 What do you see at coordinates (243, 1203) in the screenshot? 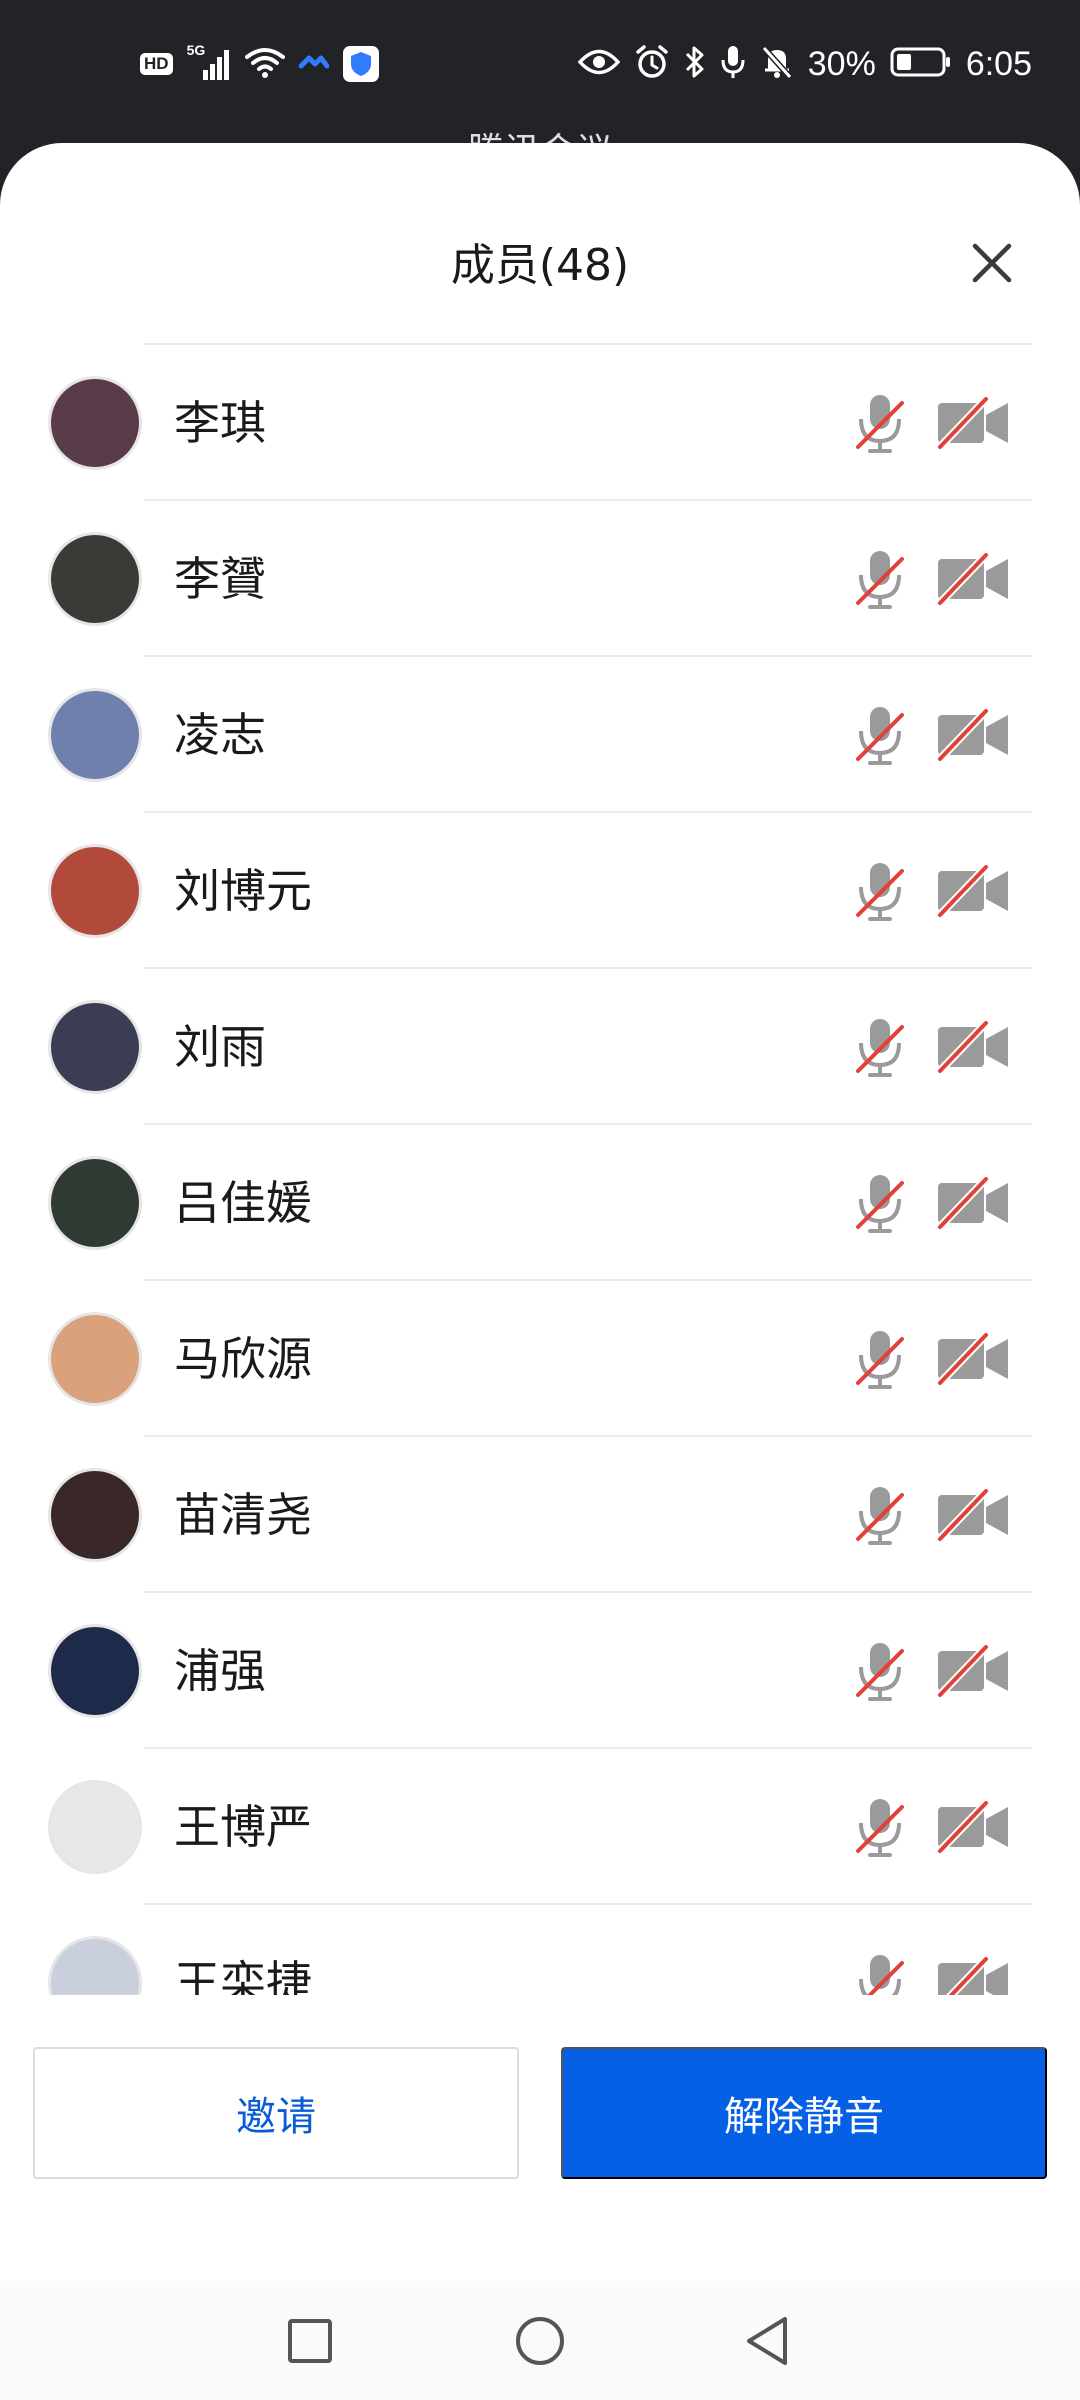
I see `member-name: 吕佳媛` at bounding box center [243, 1203].